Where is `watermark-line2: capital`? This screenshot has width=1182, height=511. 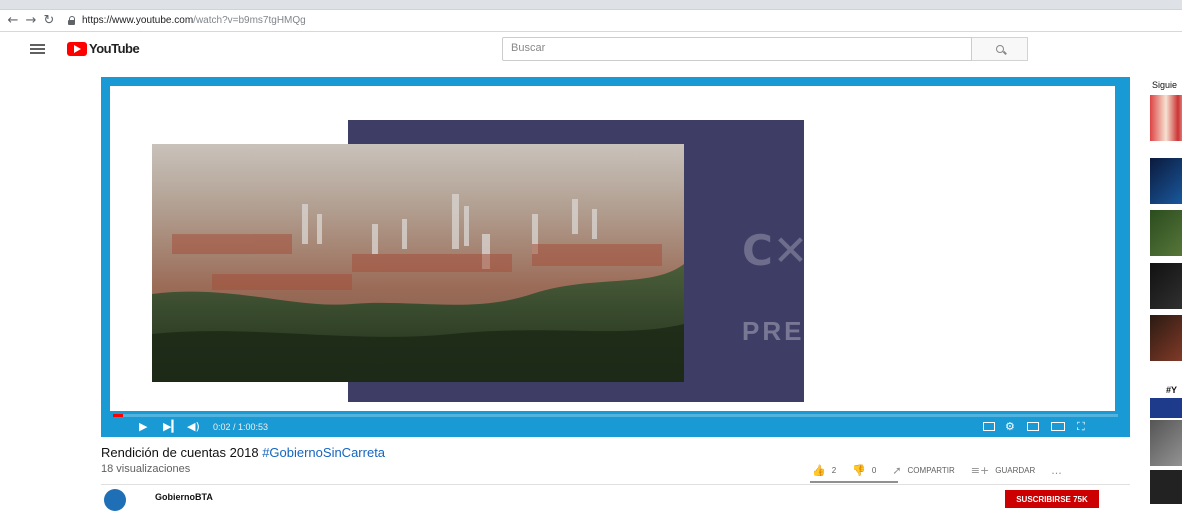
watermark-line2: capital is located at coordinates (889, 261).